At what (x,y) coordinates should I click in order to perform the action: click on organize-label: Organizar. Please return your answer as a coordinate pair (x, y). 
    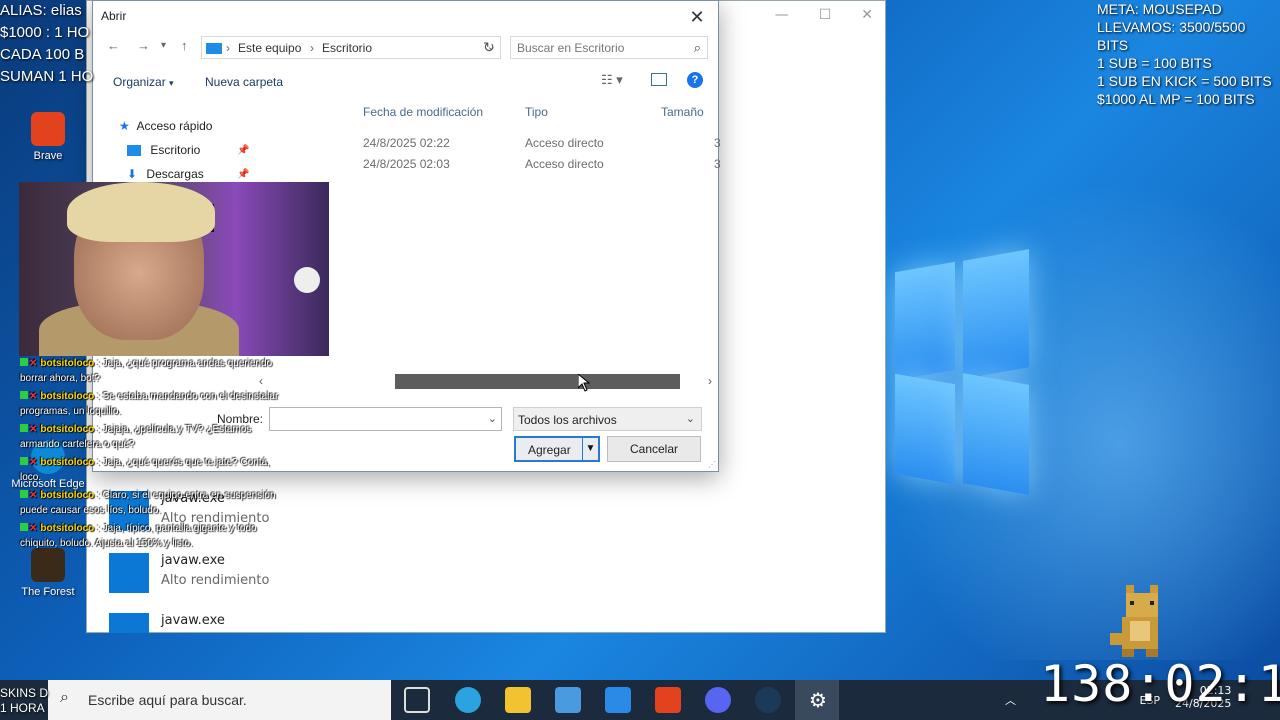
    Looking at the image, I should click on (139, 82).